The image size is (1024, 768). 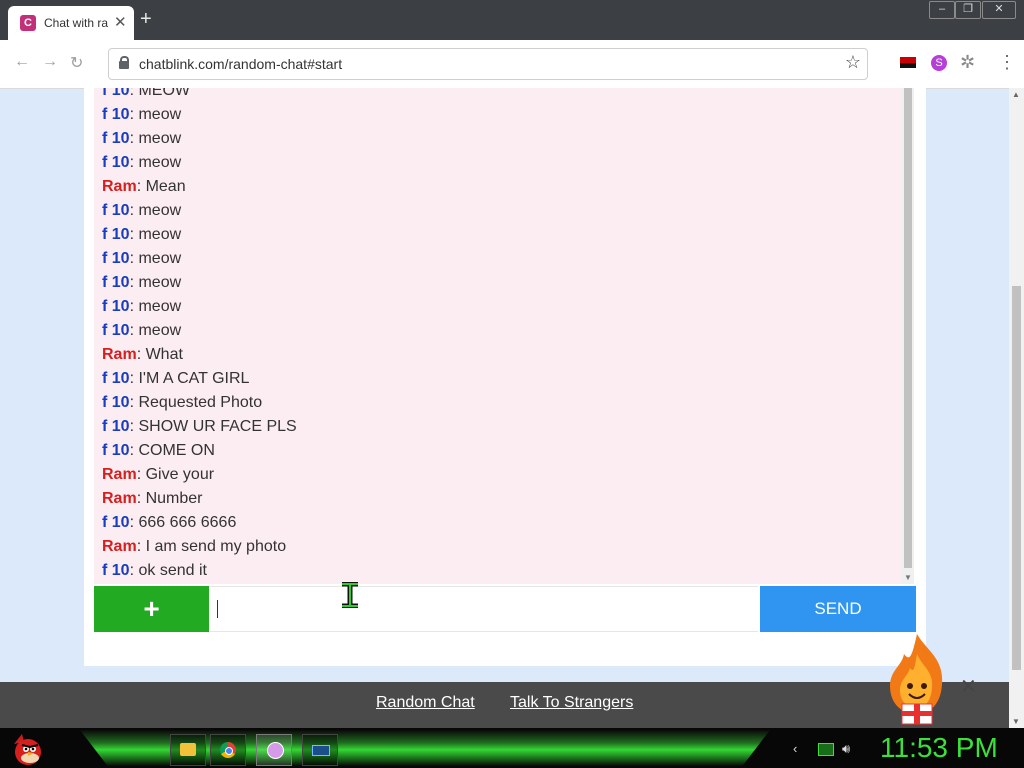 I want to click on chat-message-text: : COME ON, so click(x=172, y=450).